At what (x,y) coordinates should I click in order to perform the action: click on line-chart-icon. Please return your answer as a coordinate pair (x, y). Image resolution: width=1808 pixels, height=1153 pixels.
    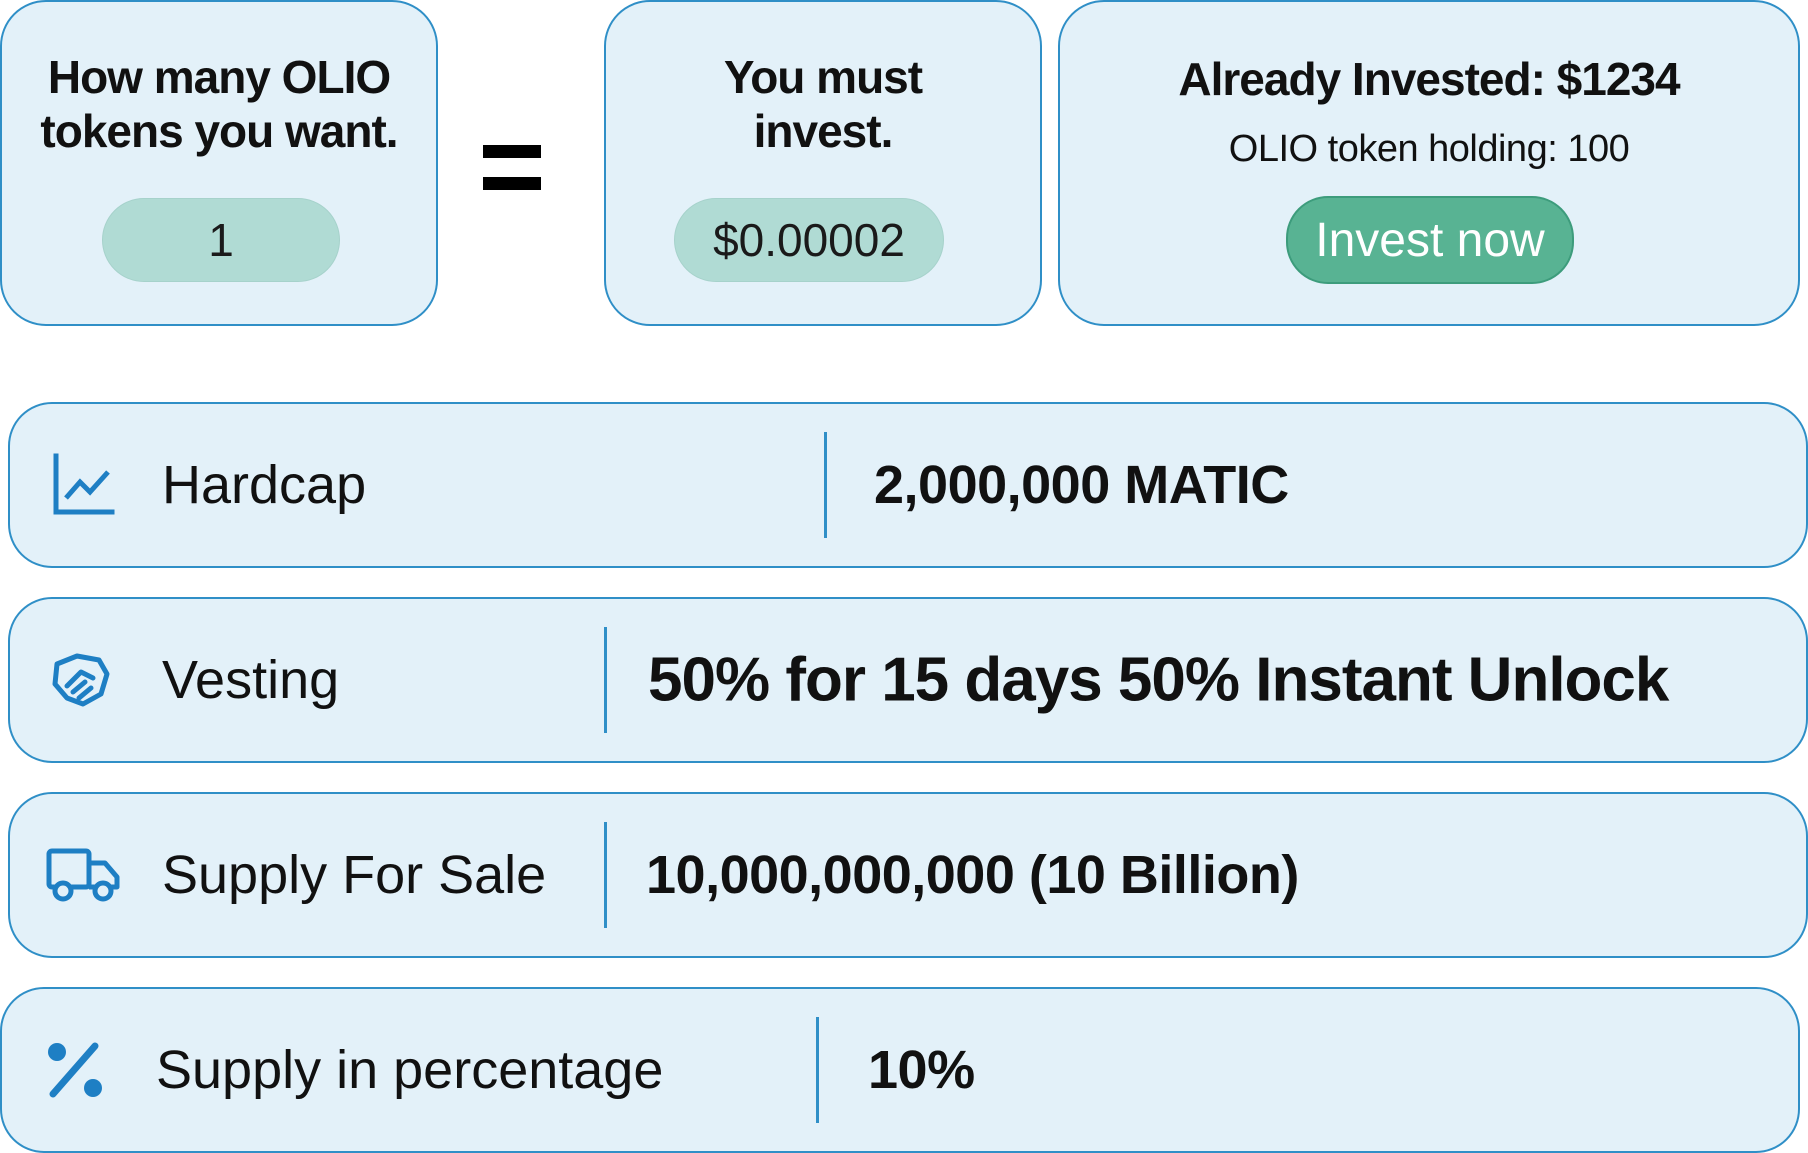
    Looking at the image, I should click on (83, 485).